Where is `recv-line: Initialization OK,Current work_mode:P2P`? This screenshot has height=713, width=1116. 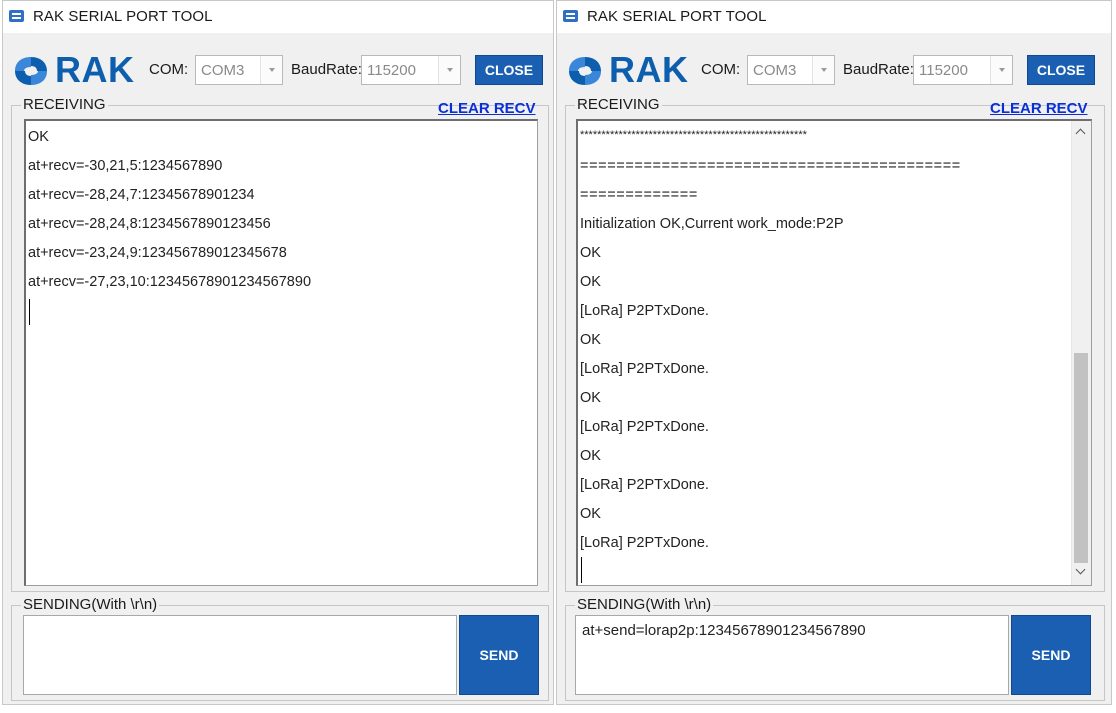
recv-line: Initialization OK,Current work_mode:P2P is located at coordinates (712, 224).